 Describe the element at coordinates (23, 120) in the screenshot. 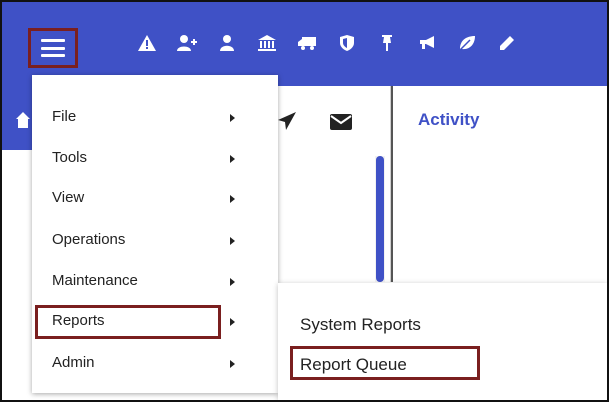

I see `home-icon` at that location.